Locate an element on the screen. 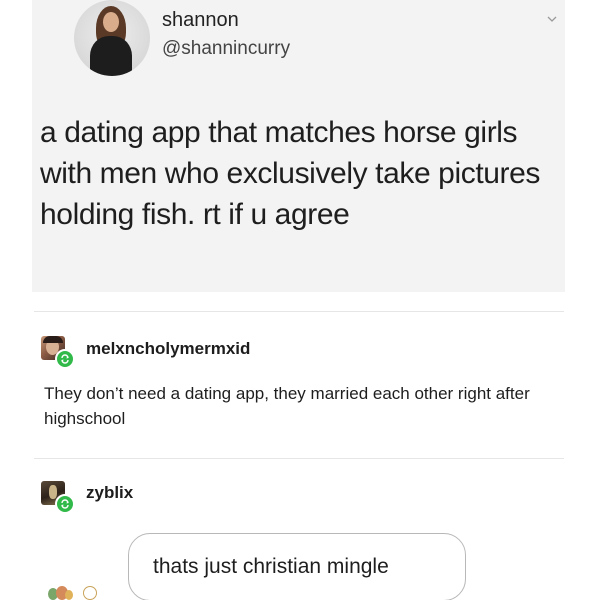 This screenshot has height=600, width=600. avatar-face is located at coordinates (111, 22).